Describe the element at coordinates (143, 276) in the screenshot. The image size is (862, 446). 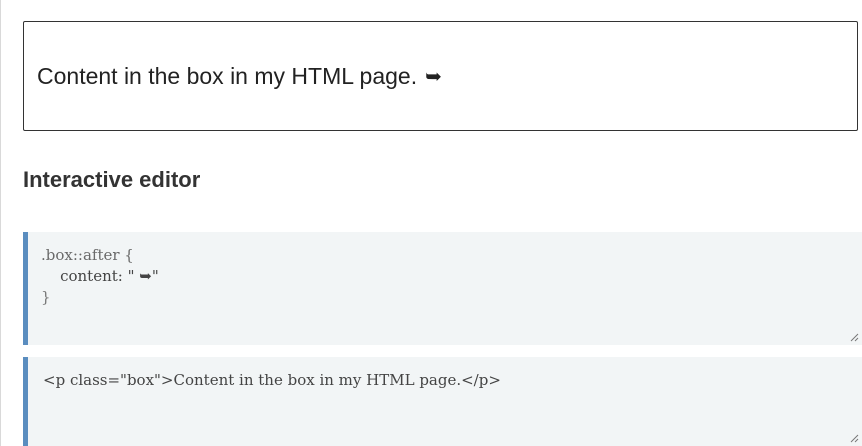
I see `css-value: " ➥"` at that location.